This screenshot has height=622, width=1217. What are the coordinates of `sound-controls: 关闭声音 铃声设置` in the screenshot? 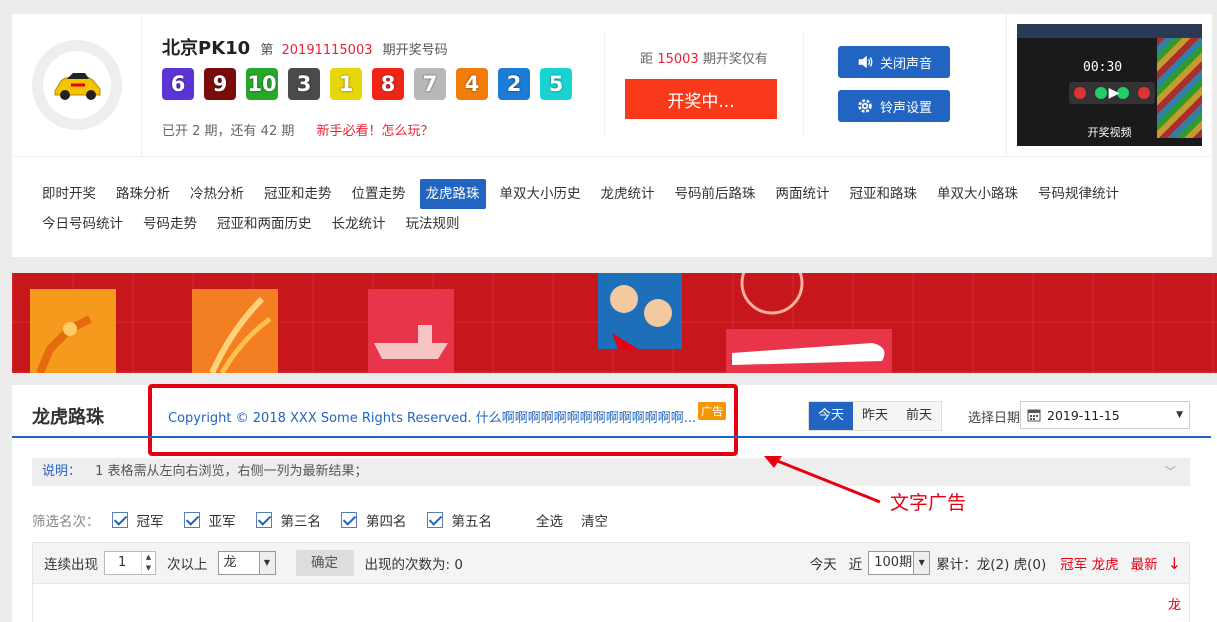 It's located at (894, 90).